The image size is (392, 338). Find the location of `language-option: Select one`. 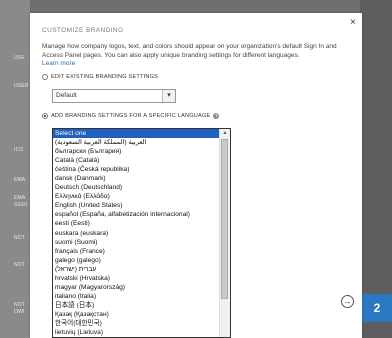

language-option: Select one is located at coordinates (136, 134).